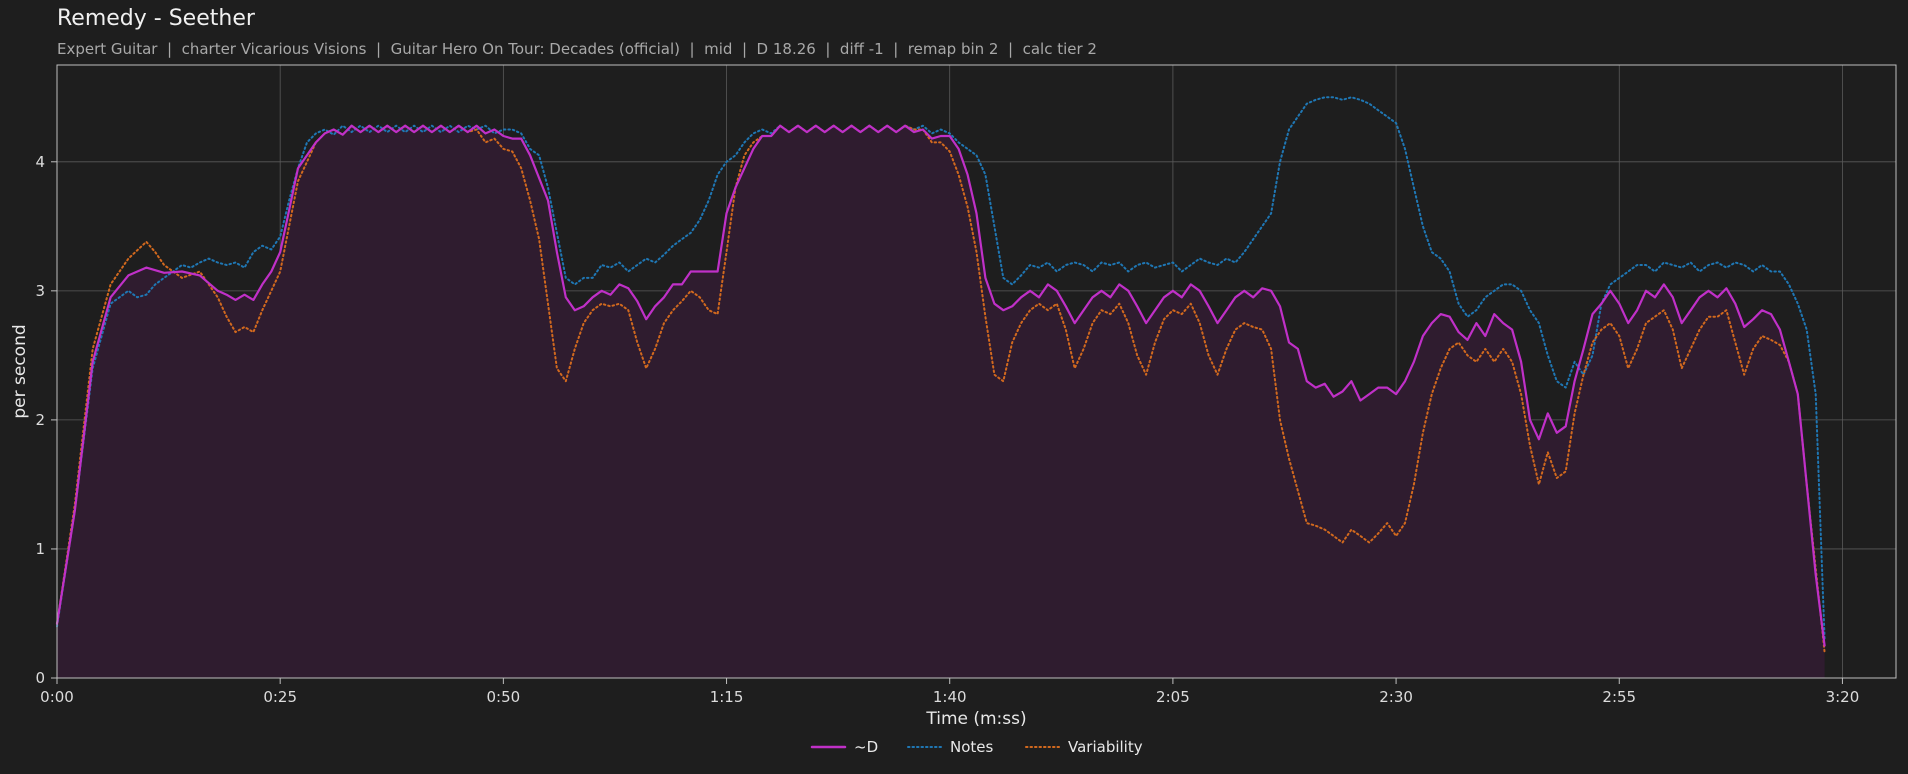 This screenshot has width=1908, height=774. What do you see at coordinates (40, 549) in the screenshot?
I see `y-tick-label: 1` at bounding box center [40, 549].